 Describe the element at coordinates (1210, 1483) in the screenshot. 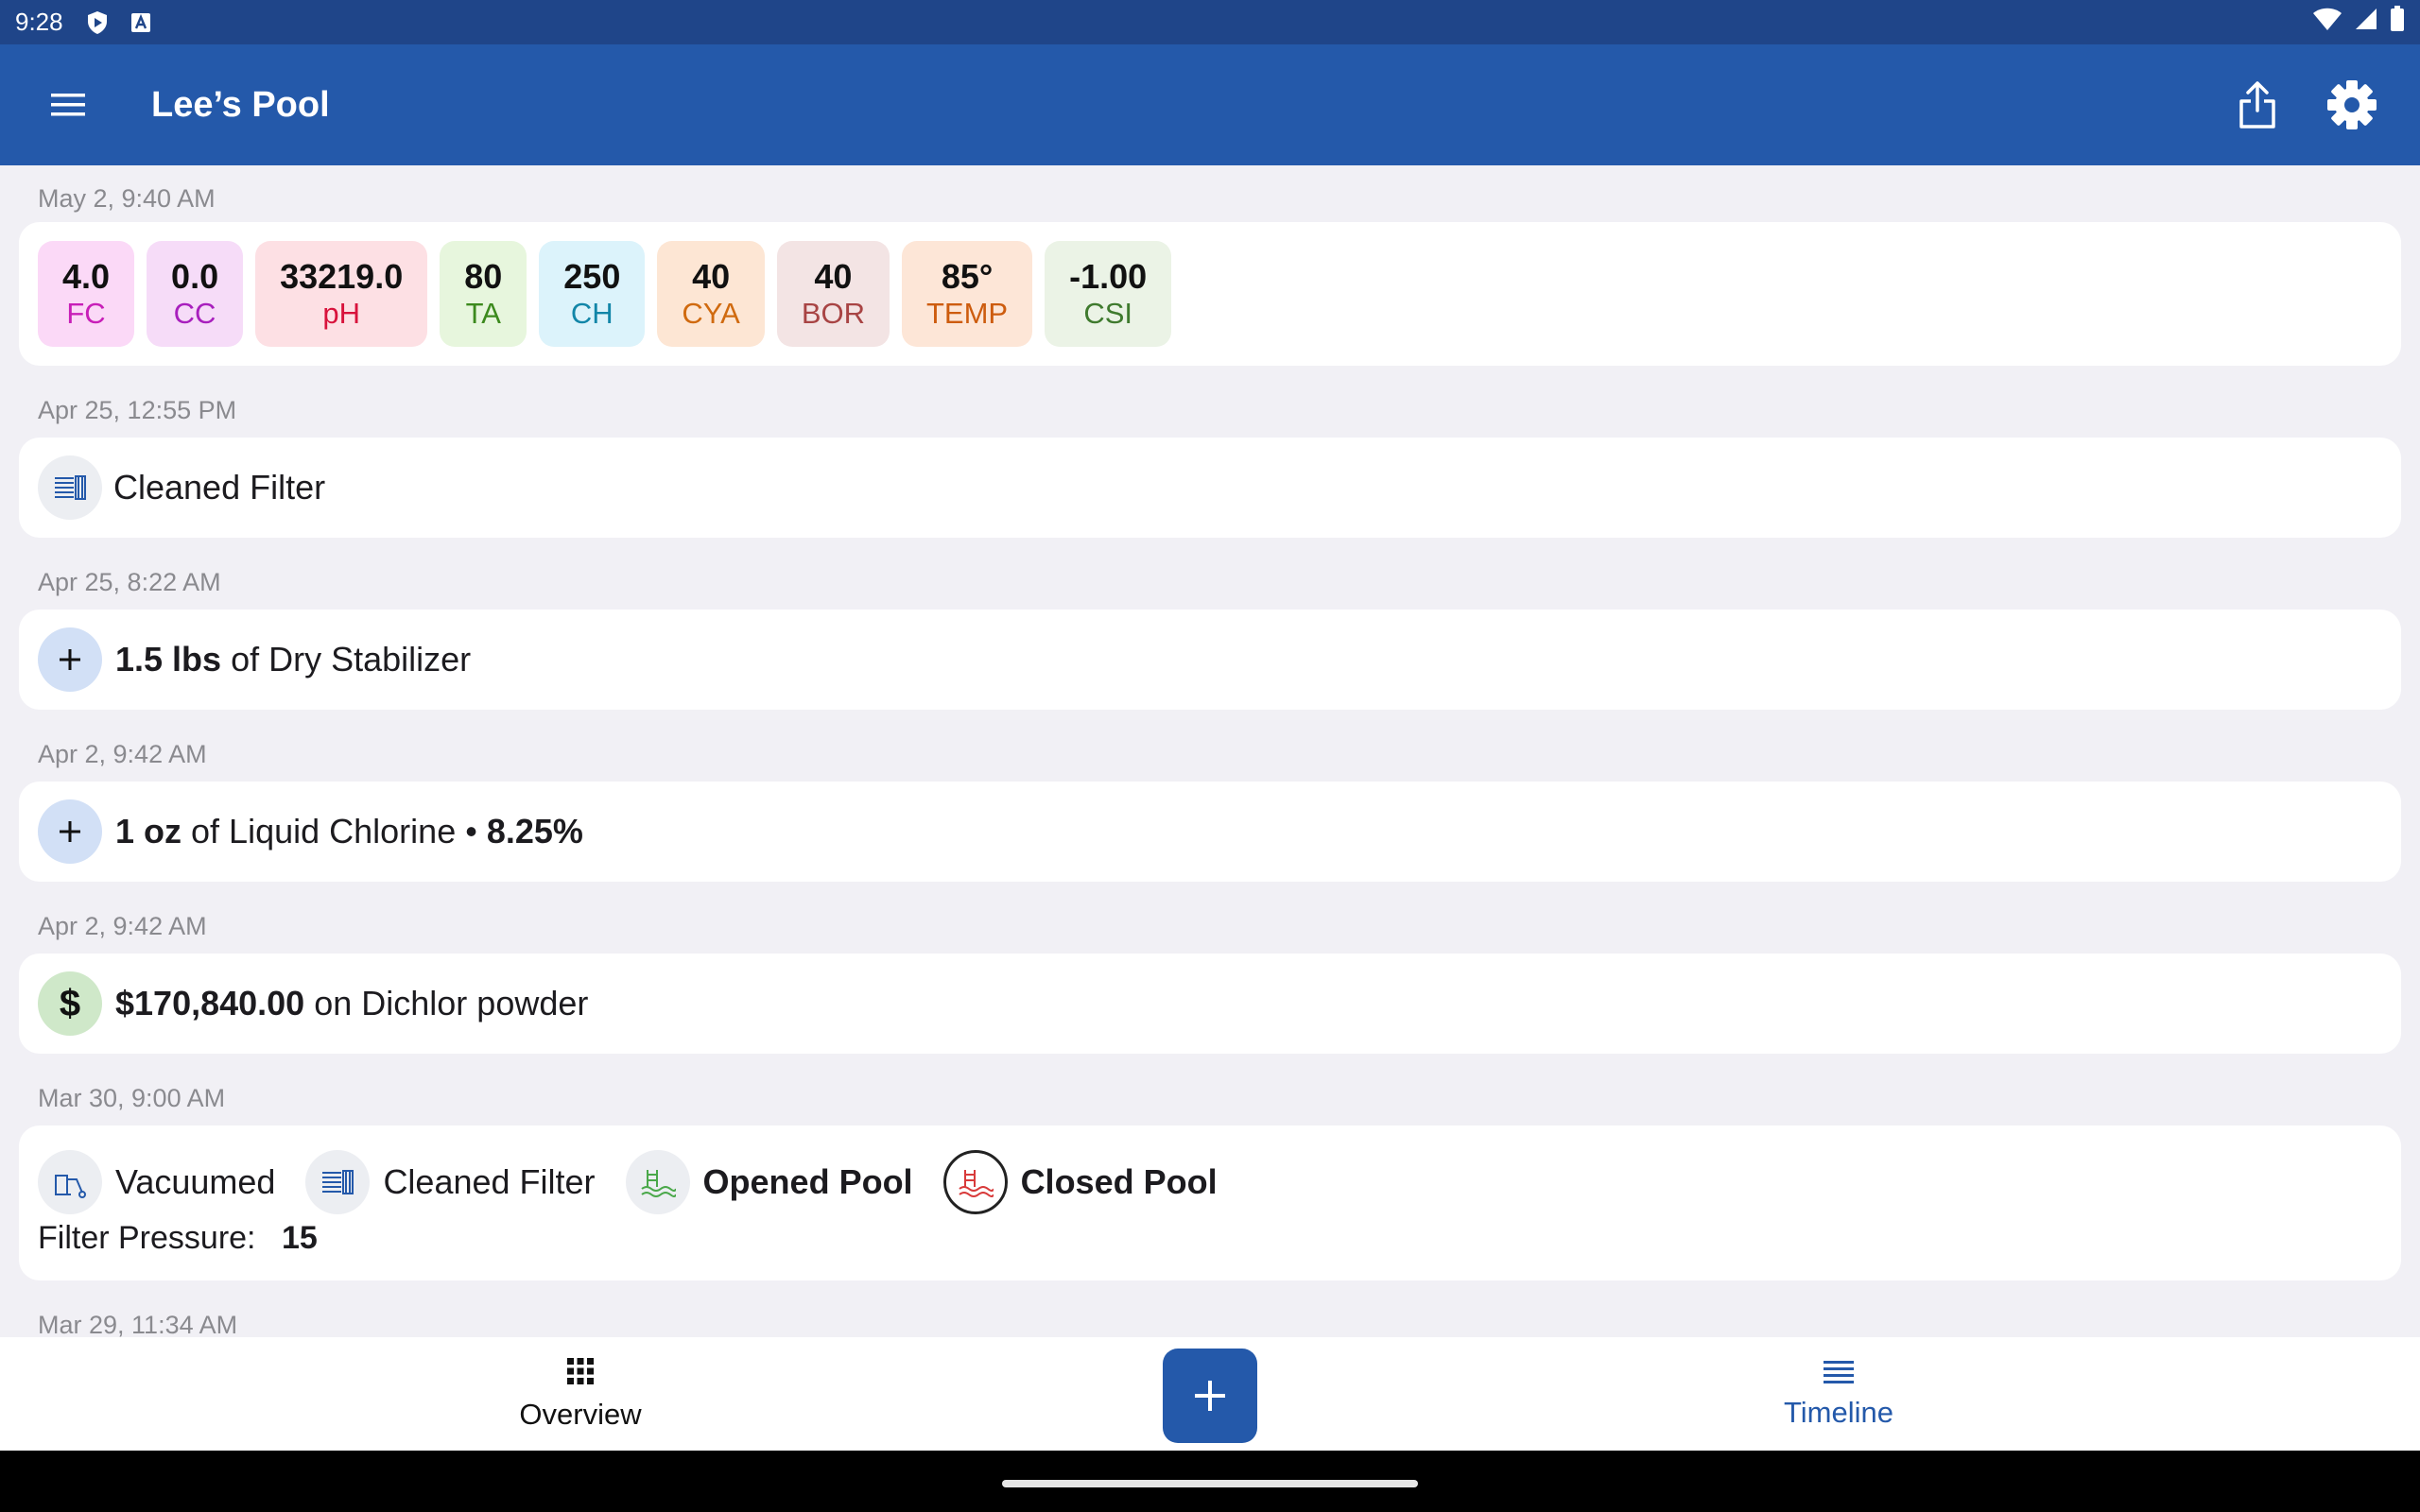

I see `home-gesture-handle` at that location.